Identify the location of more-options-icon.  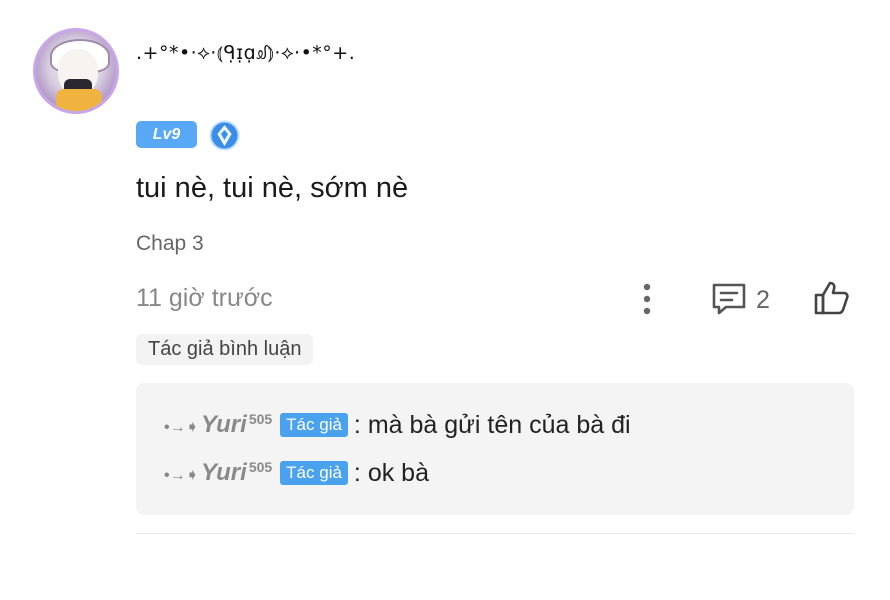
(647, 299).